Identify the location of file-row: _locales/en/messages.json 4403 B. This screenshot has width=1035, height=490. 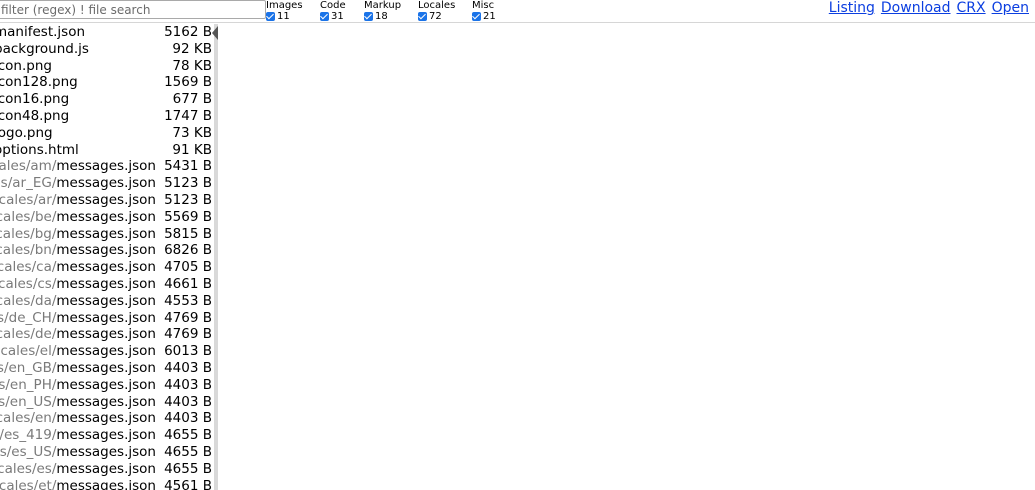
(107, 418).